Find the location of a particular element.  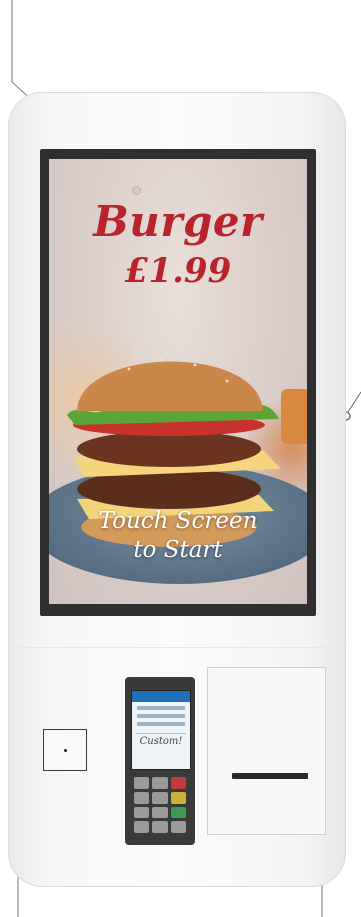

callout-line-side is located at coordinates (353, 403).